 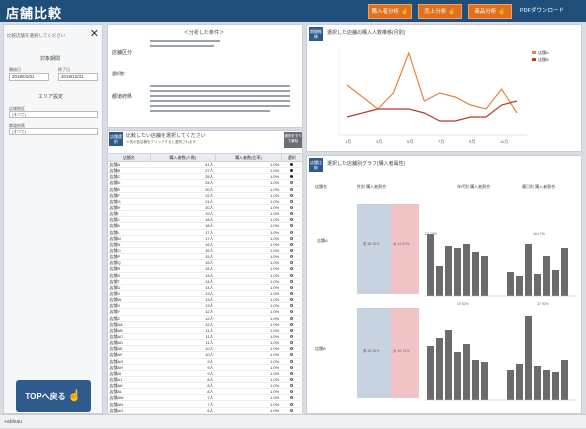 I want to click on col-buyer-count: 購入者数(人数), so click(x=183, y=157).